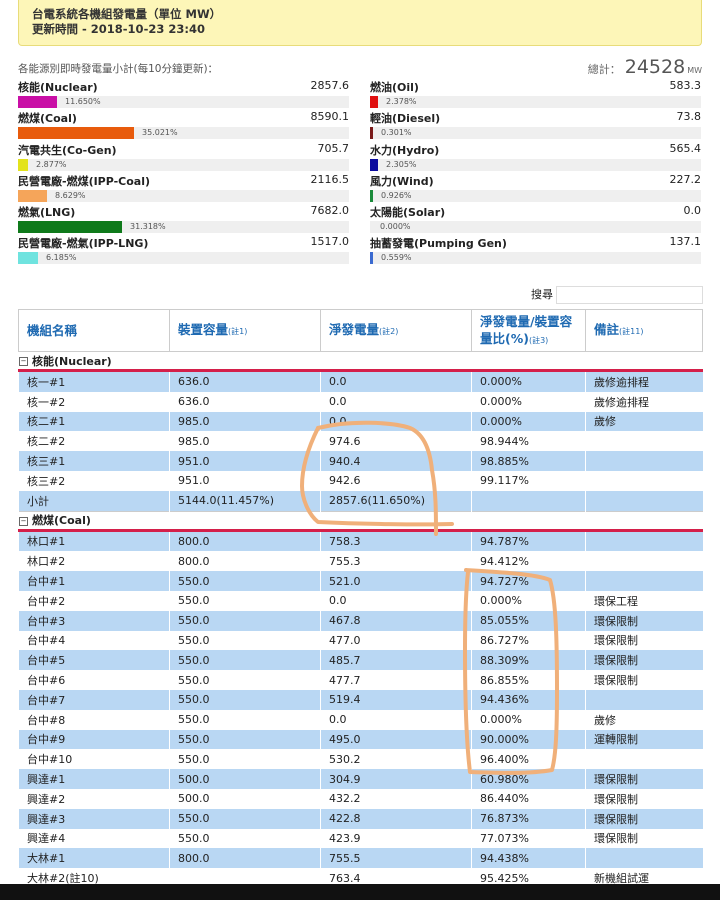 The image size is (720, 900). Describe the element at coordinates (396, 739) in the screenshot. I see `net-output-cell: 495.0` at that location.